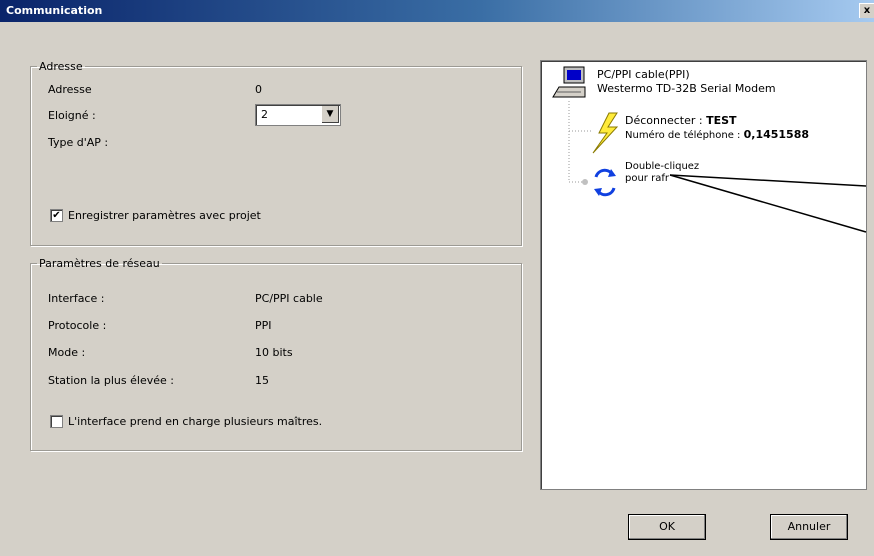 The width and height of the screenshot is (874, 556). Describe the element at coordinates (667, 527) in the screenshot. I see `ok-button: OK` at that location.